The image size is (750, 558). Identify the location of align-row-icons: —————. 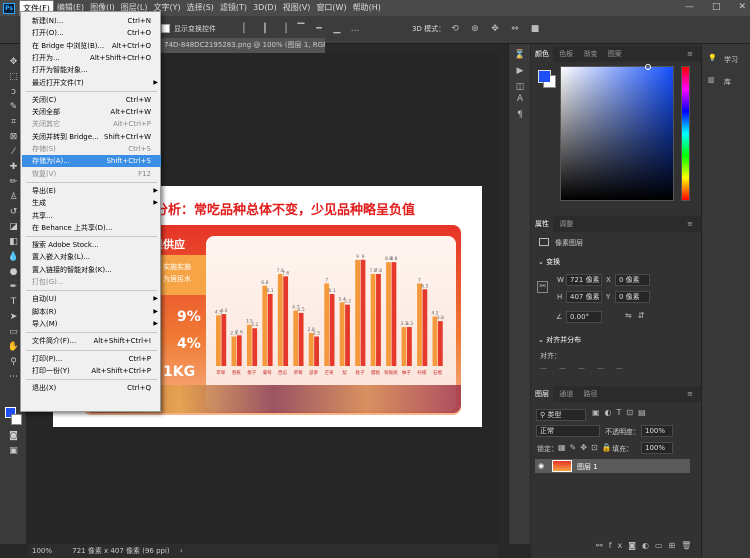
(587, 368).